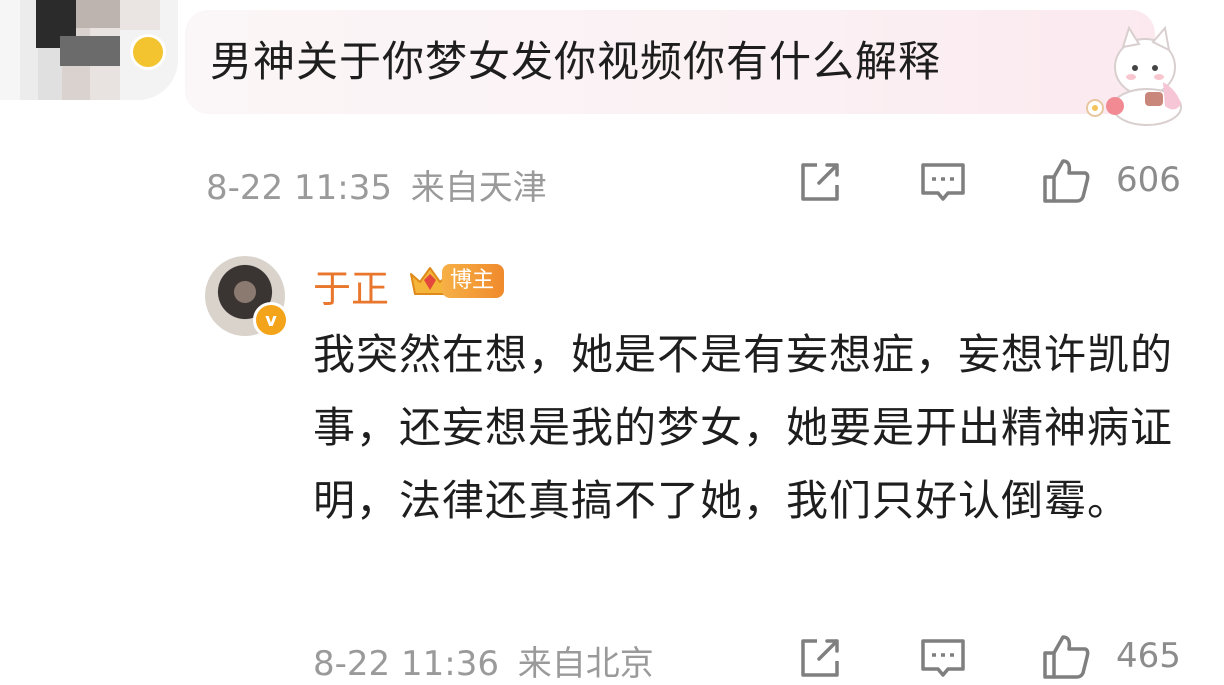 The height and width of the screenshot is (685, 1224). Describe the element at coordinates (299, 188) in the screenshot. I see `comment-datetime: 8-22 11:35` at that location.